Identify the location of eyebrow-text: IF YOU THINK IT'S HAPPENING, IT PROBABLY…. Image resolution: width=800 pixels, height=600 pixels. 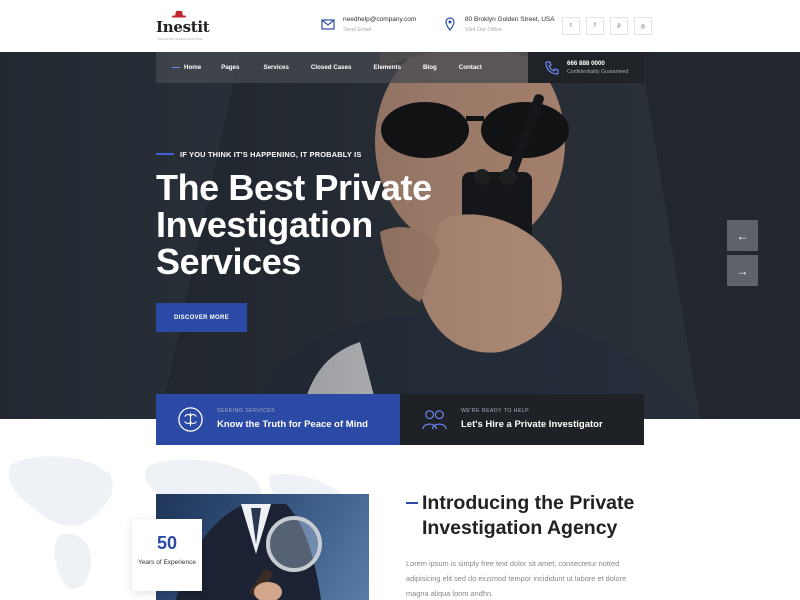
(271, 154).